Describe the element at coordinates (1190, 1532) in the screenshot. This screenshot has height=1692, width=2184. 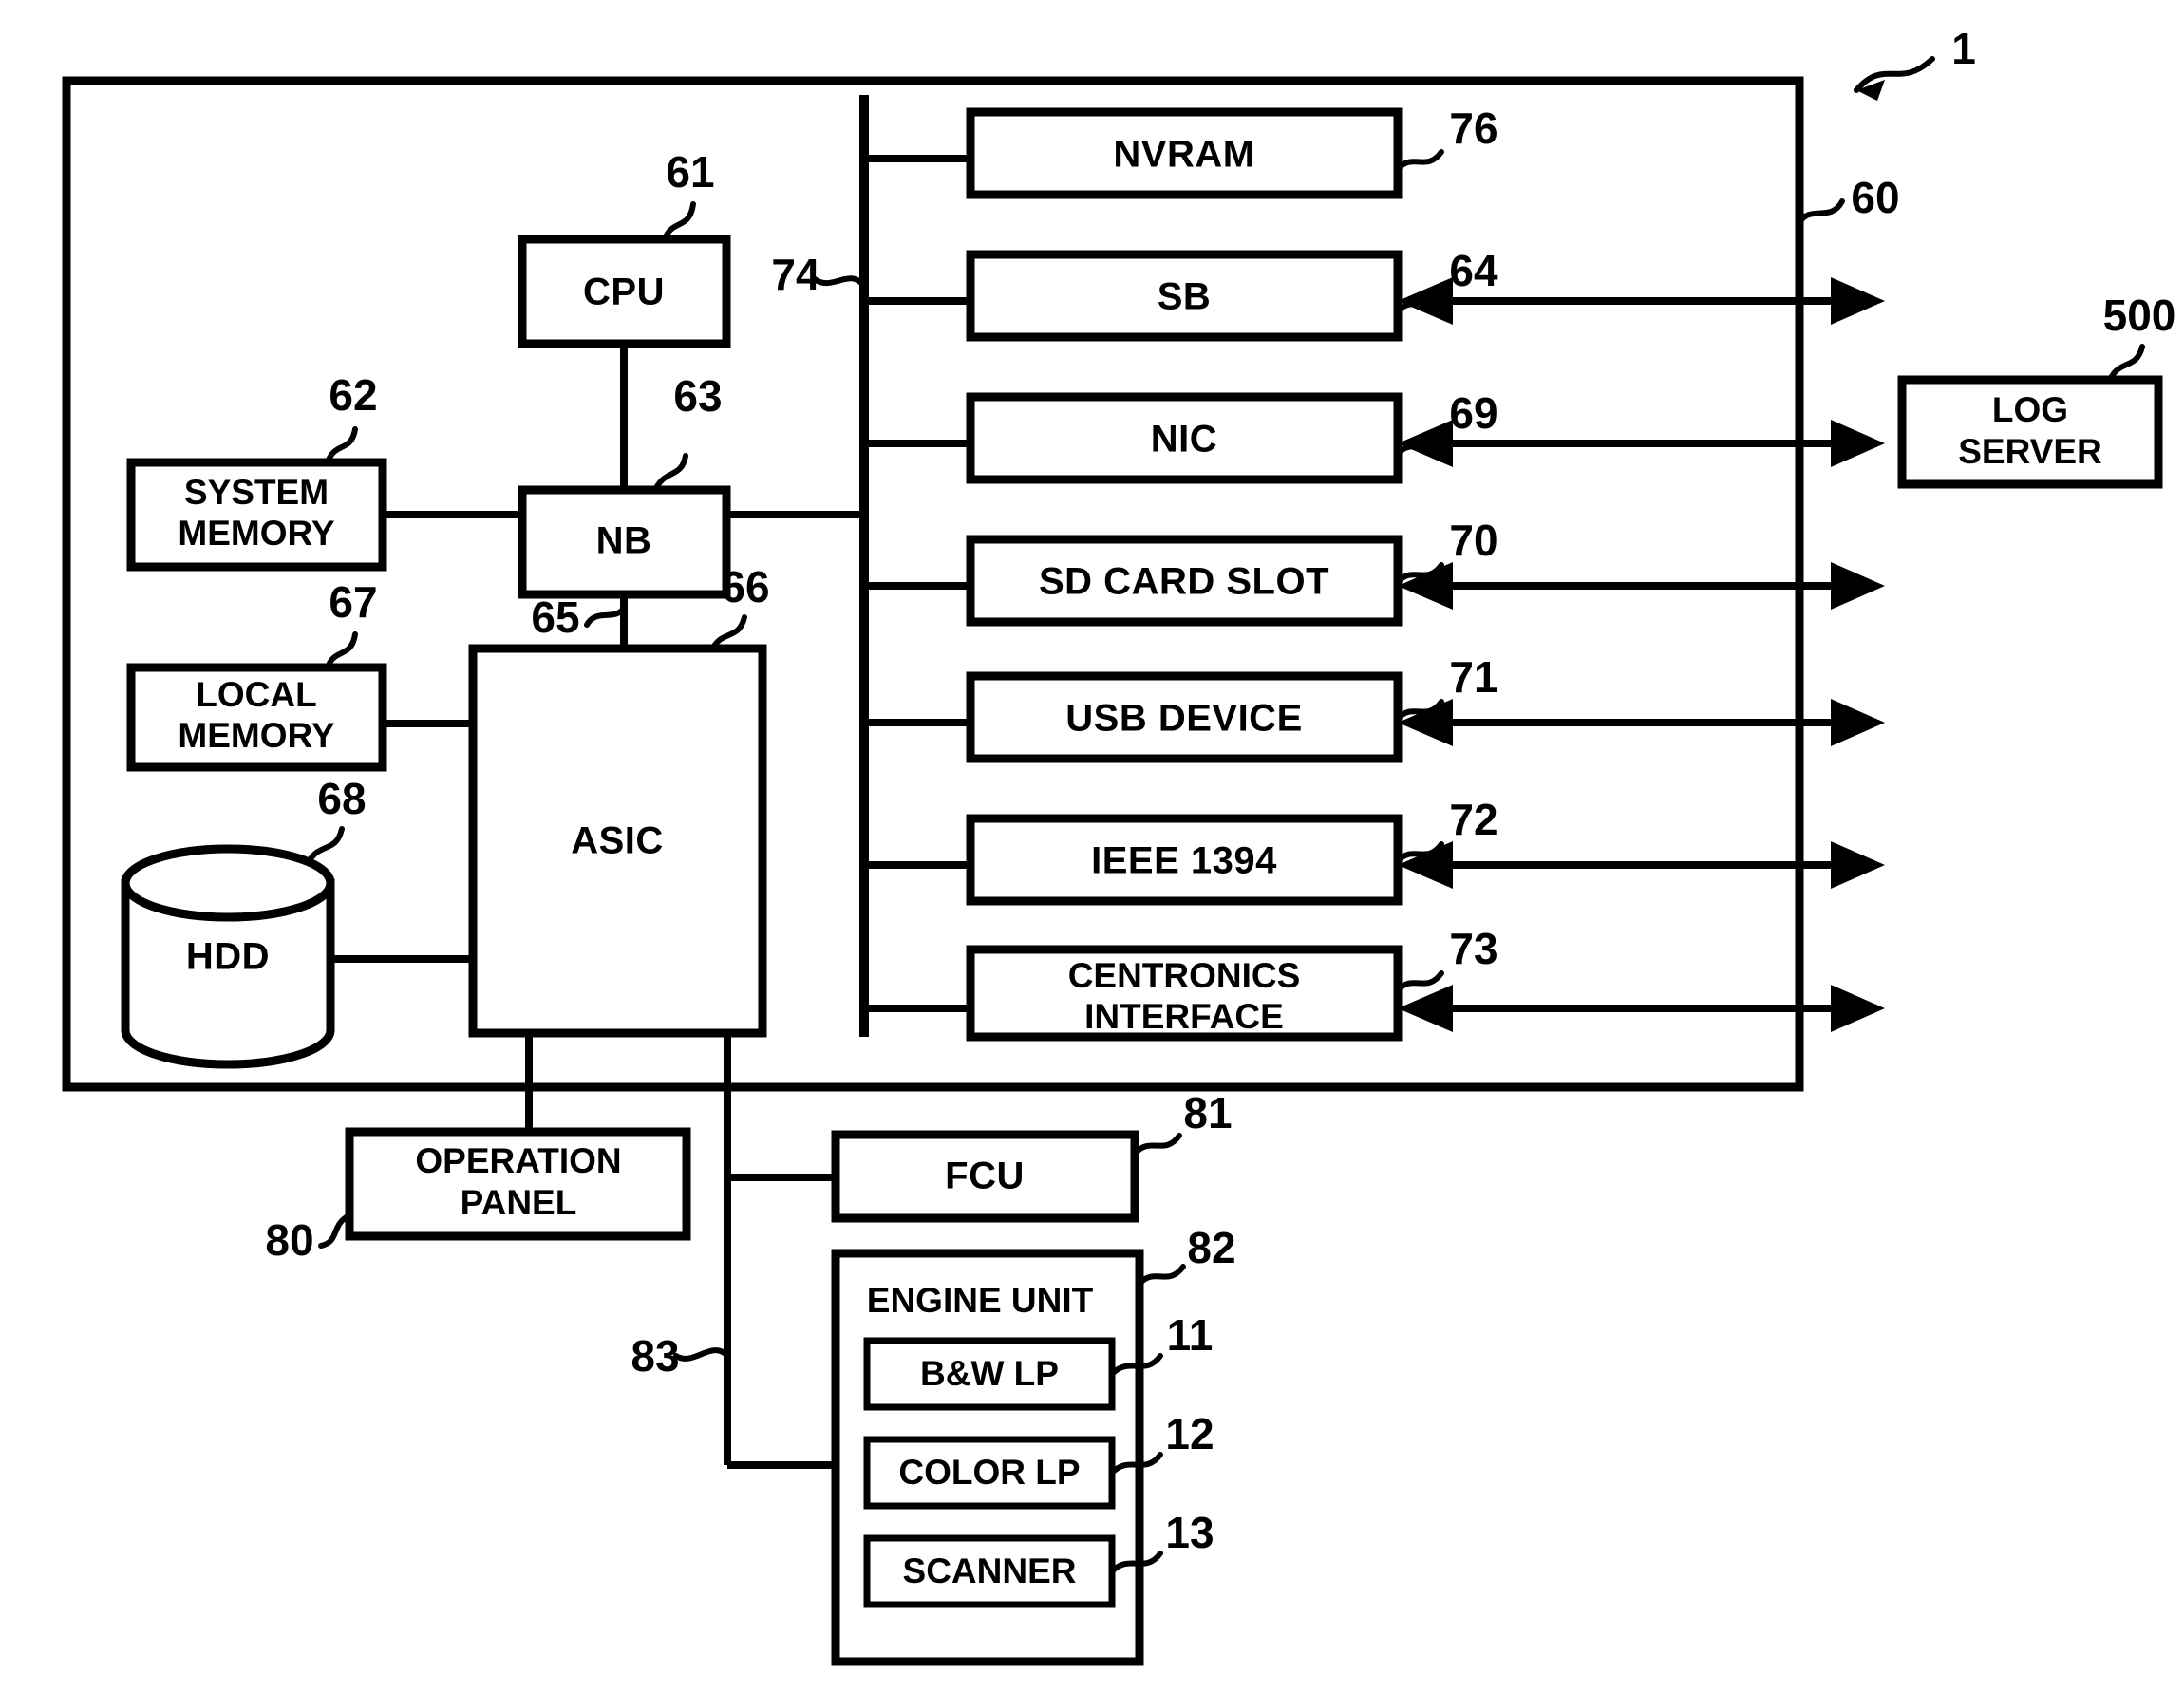
I see `ref-13: 13` at that location.